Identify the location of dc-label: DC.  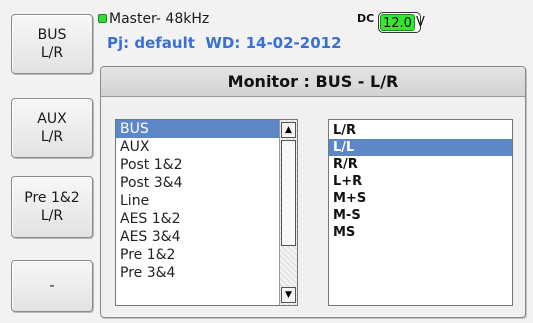
(366, 18).